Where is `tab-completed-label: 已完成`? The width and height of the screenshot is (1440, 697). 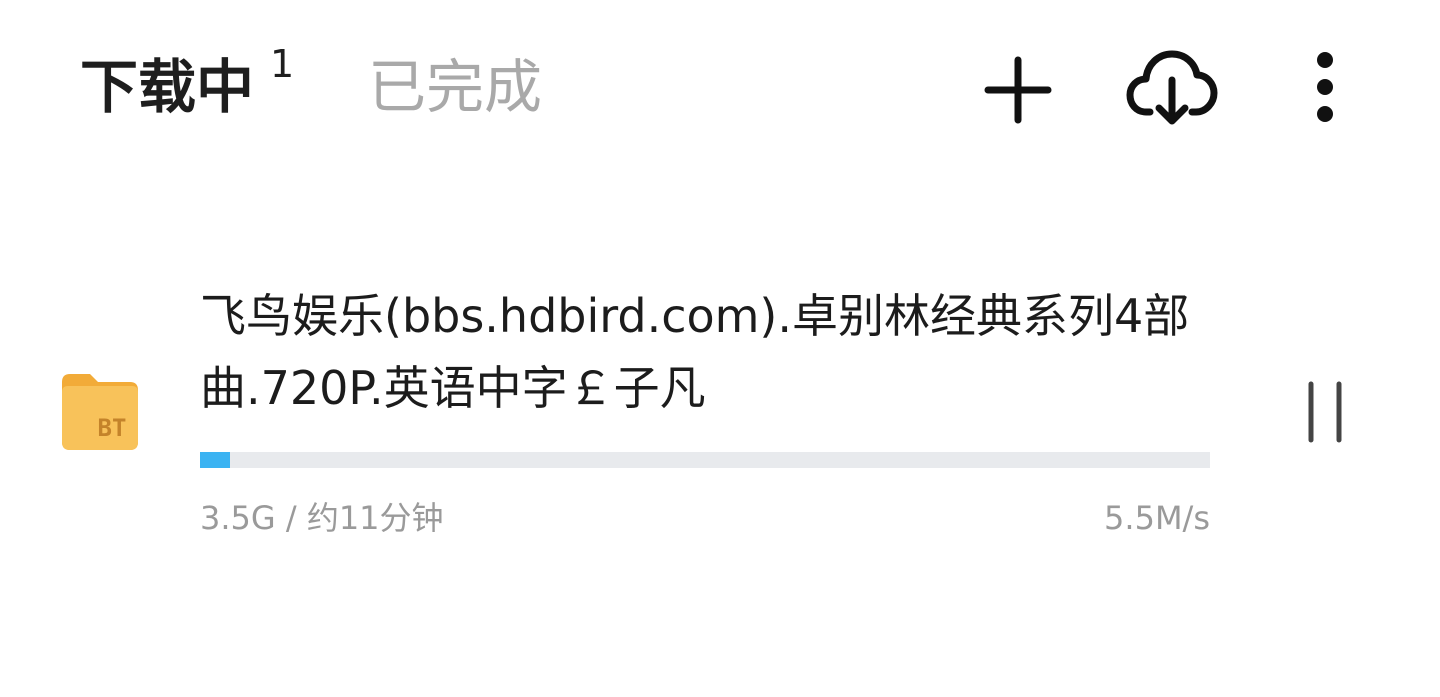
tab-completed-label: 已完成 is located at coordinates (455, 87).